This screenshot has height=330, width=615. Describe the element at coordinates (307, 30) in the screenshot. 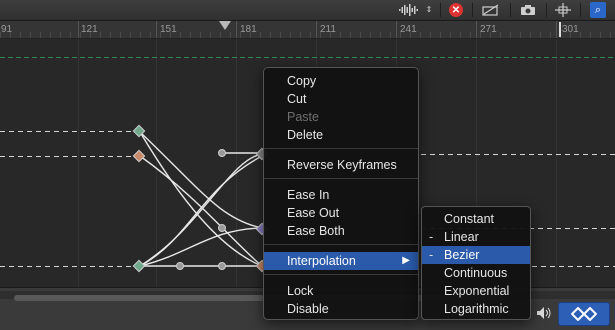

I see `timeline-ruler: 91 121 151 181 211 241 271 301` at that location.